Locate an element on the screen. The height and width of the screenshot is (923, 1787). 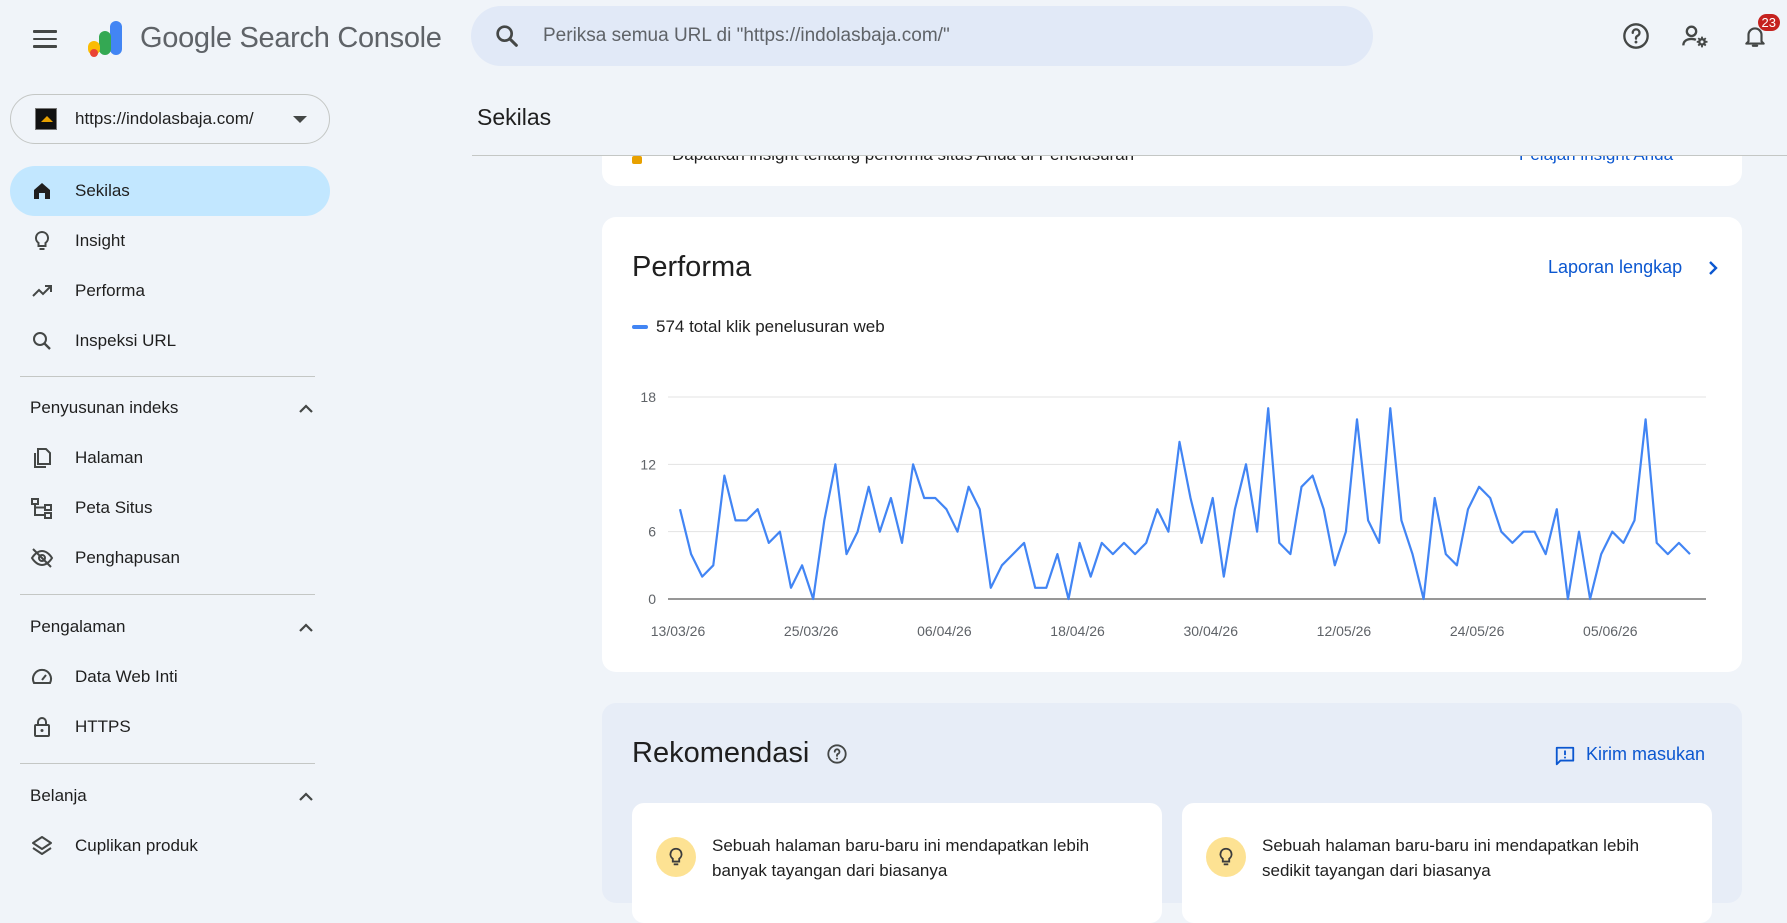
search-console-logo-icon is located at coordinates (105, 39).